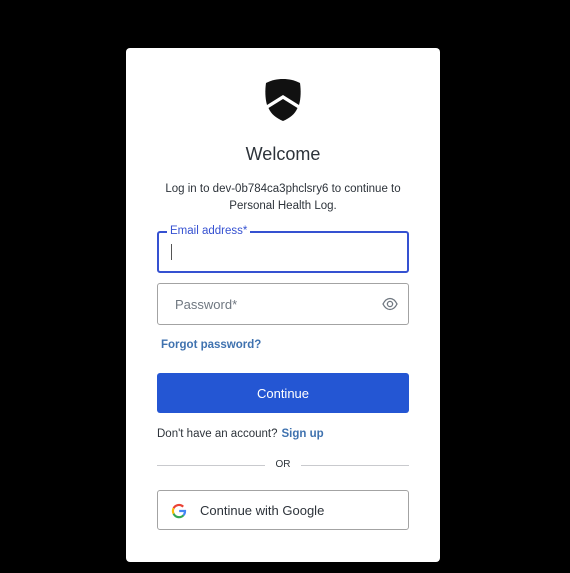  I want to click on email-field: Email address*, so click(283, 248).